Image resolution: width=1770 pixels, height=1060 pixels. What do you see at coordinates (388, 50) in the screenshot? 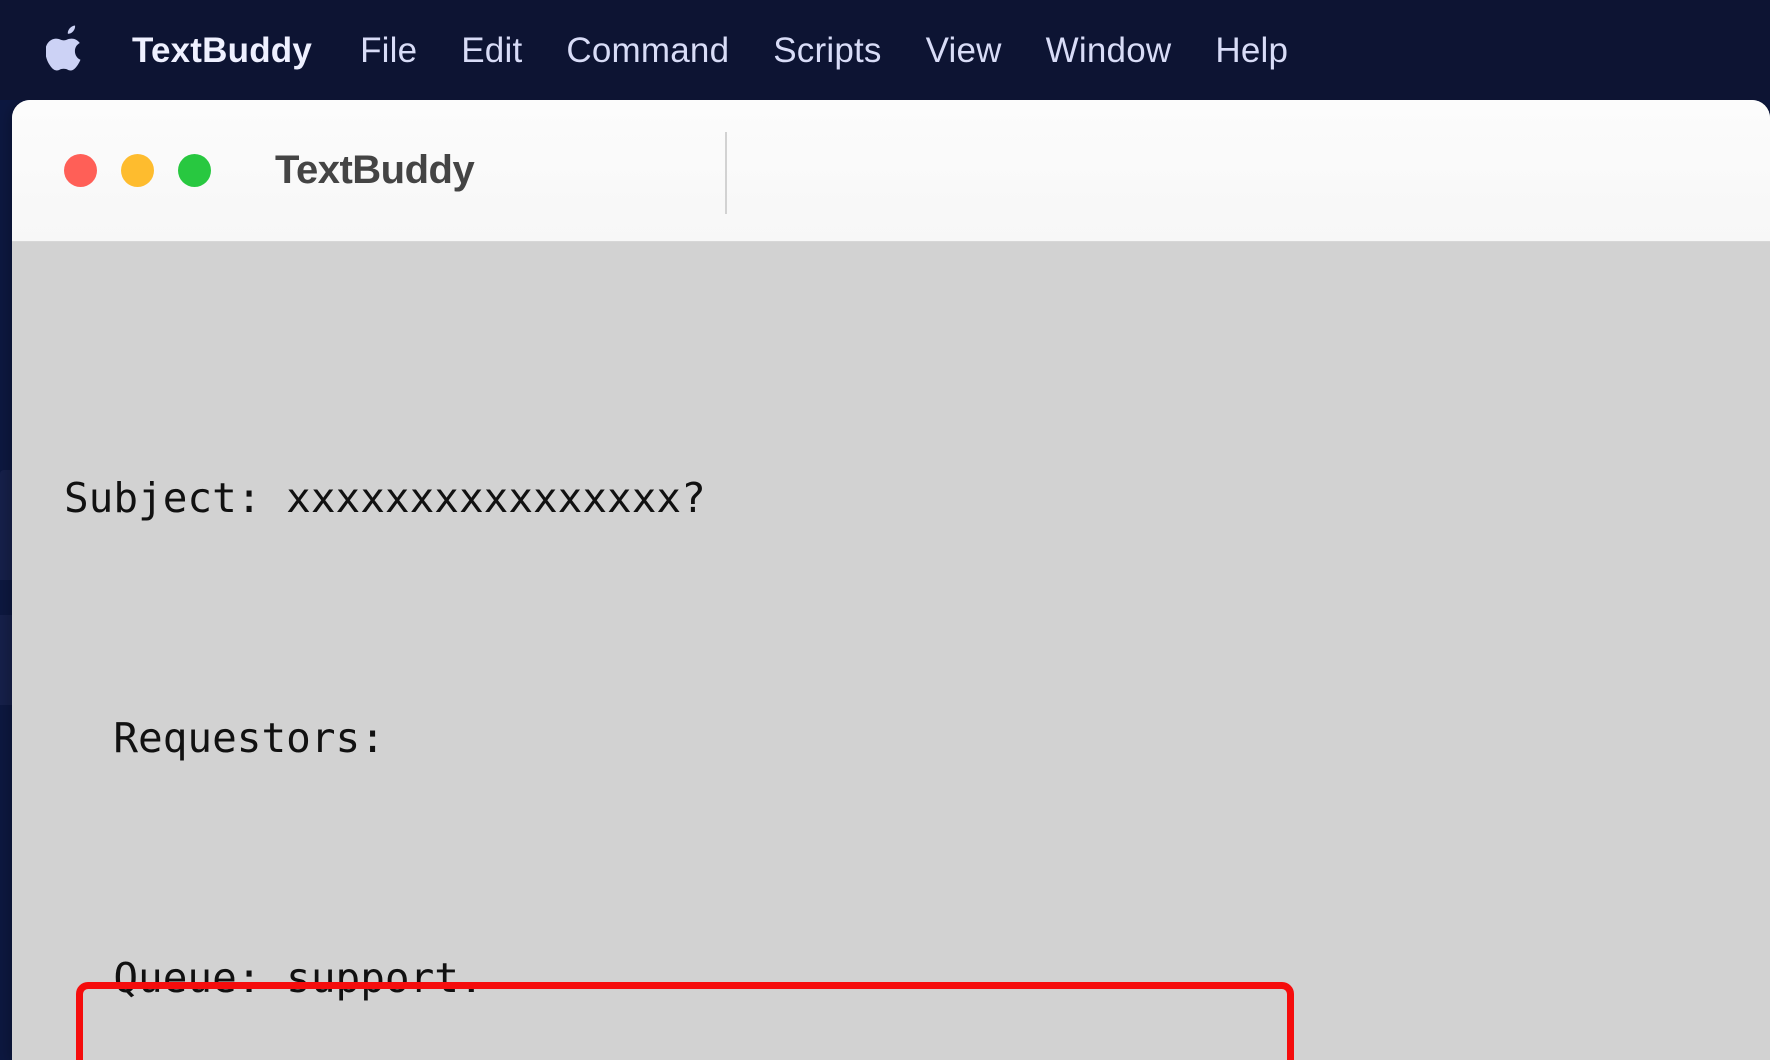
I see `menu-item-file: File` at bounding box center [388, 50].